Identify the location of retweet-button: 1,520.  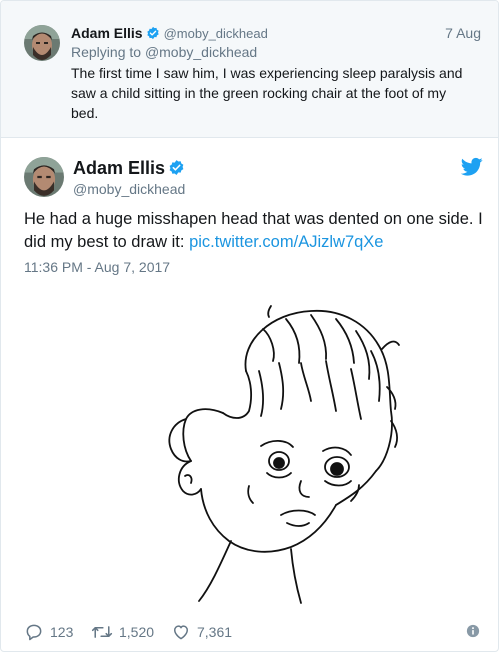
(122, 632).